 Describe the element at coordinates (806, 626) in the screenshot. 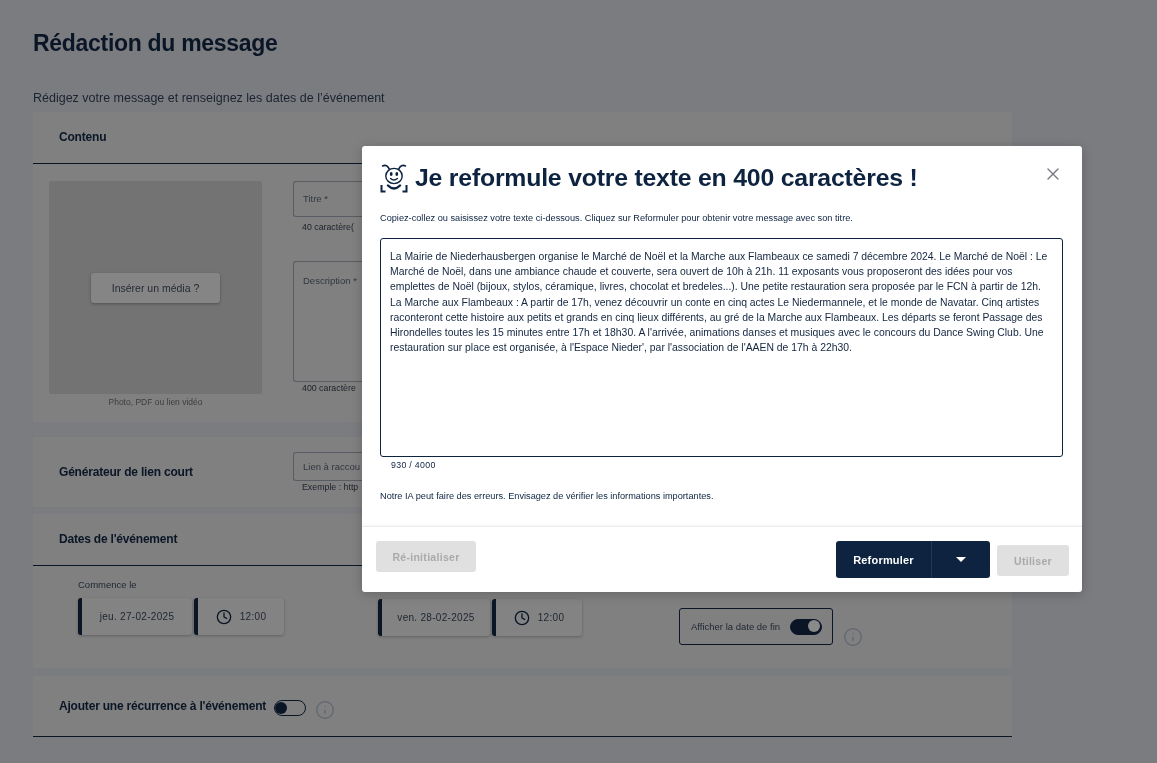

I see `toggle-switch` at that location.